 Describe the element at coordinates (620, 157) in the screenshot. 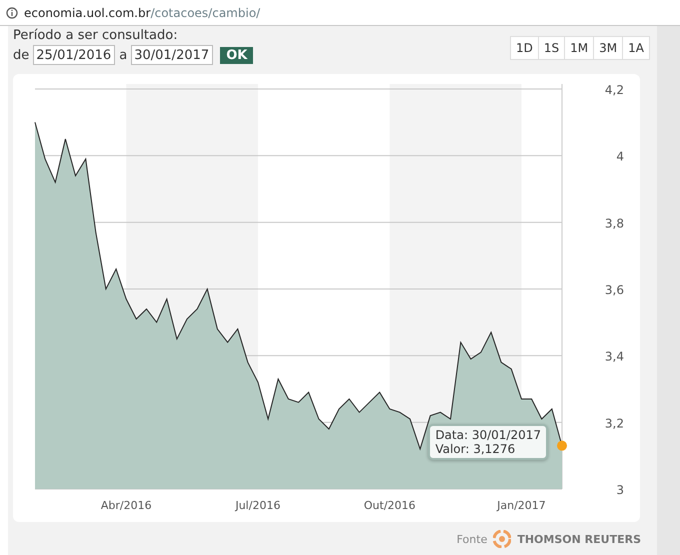

I see `y-axis-label: 4` at that location.